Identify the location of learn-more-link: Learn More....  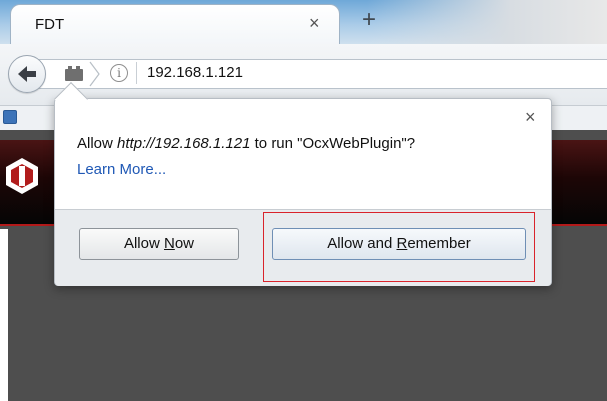
(121, 169).